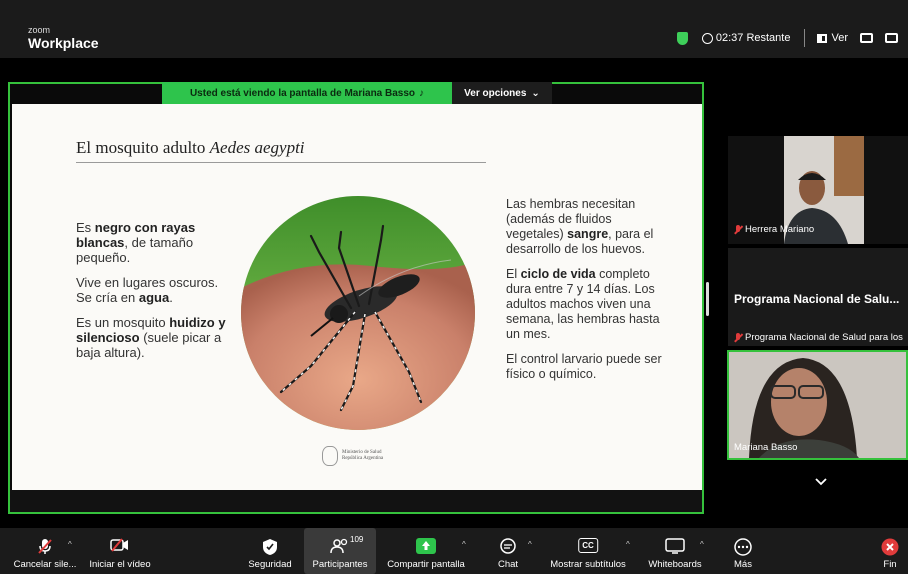 The width and height of the screenshot is (908, 574). What do you see at coordinates (363, 458) in the screenshot?
I see `ministry-country: República Argentina` at bounding box center [363, 458].